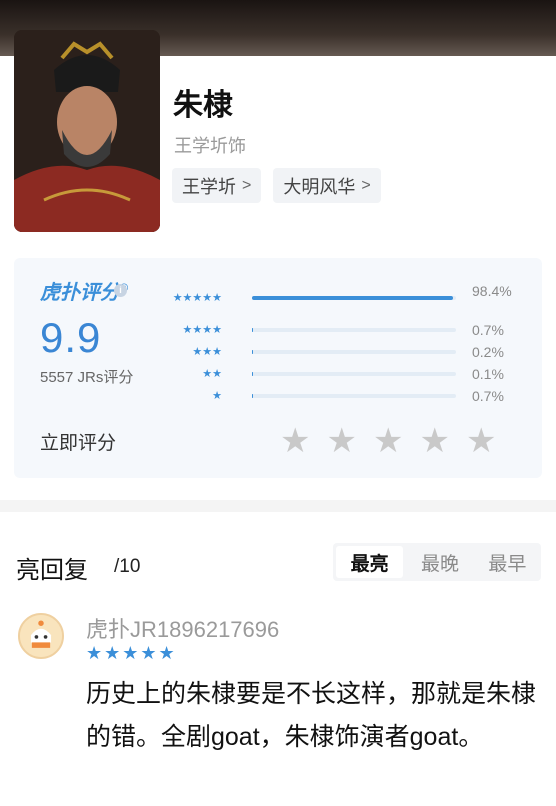 The height and width of the screenshot is (806, 556). Describe the element at coordinates (488, 374) in the screenshot. I see `distribution-percent: 0.1%` at that location.